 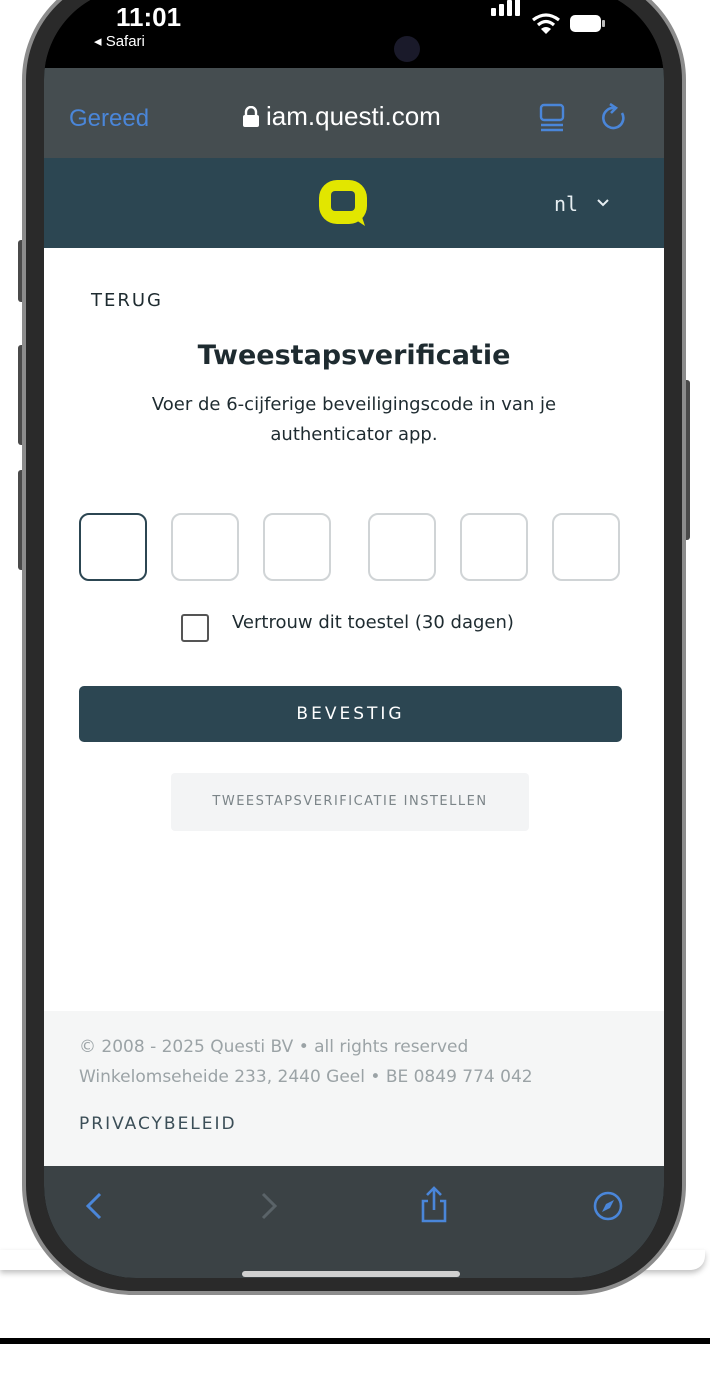 I want to click on share-icon, so click(x=434, y=1205).